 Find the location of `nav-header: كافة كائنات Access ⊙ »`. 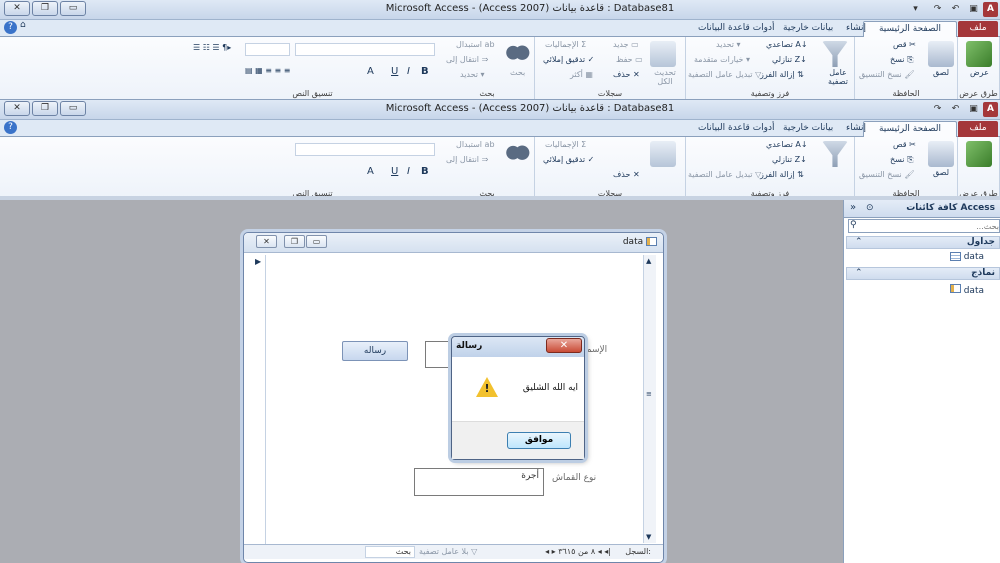

nav-header: كافة كائنات Access ⊙ » is located at coordinates (922, 209).